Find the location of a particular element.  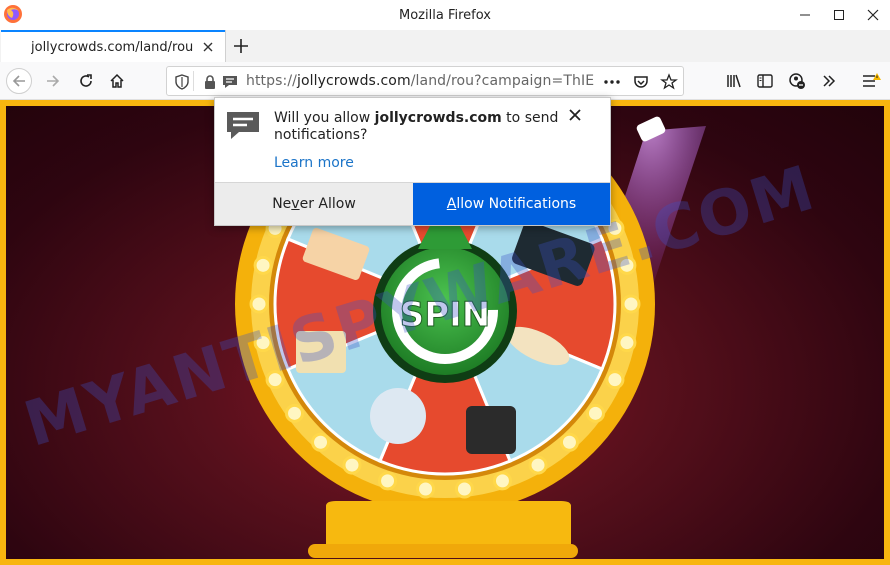

maximize-button is located at coordinates (839, 15).